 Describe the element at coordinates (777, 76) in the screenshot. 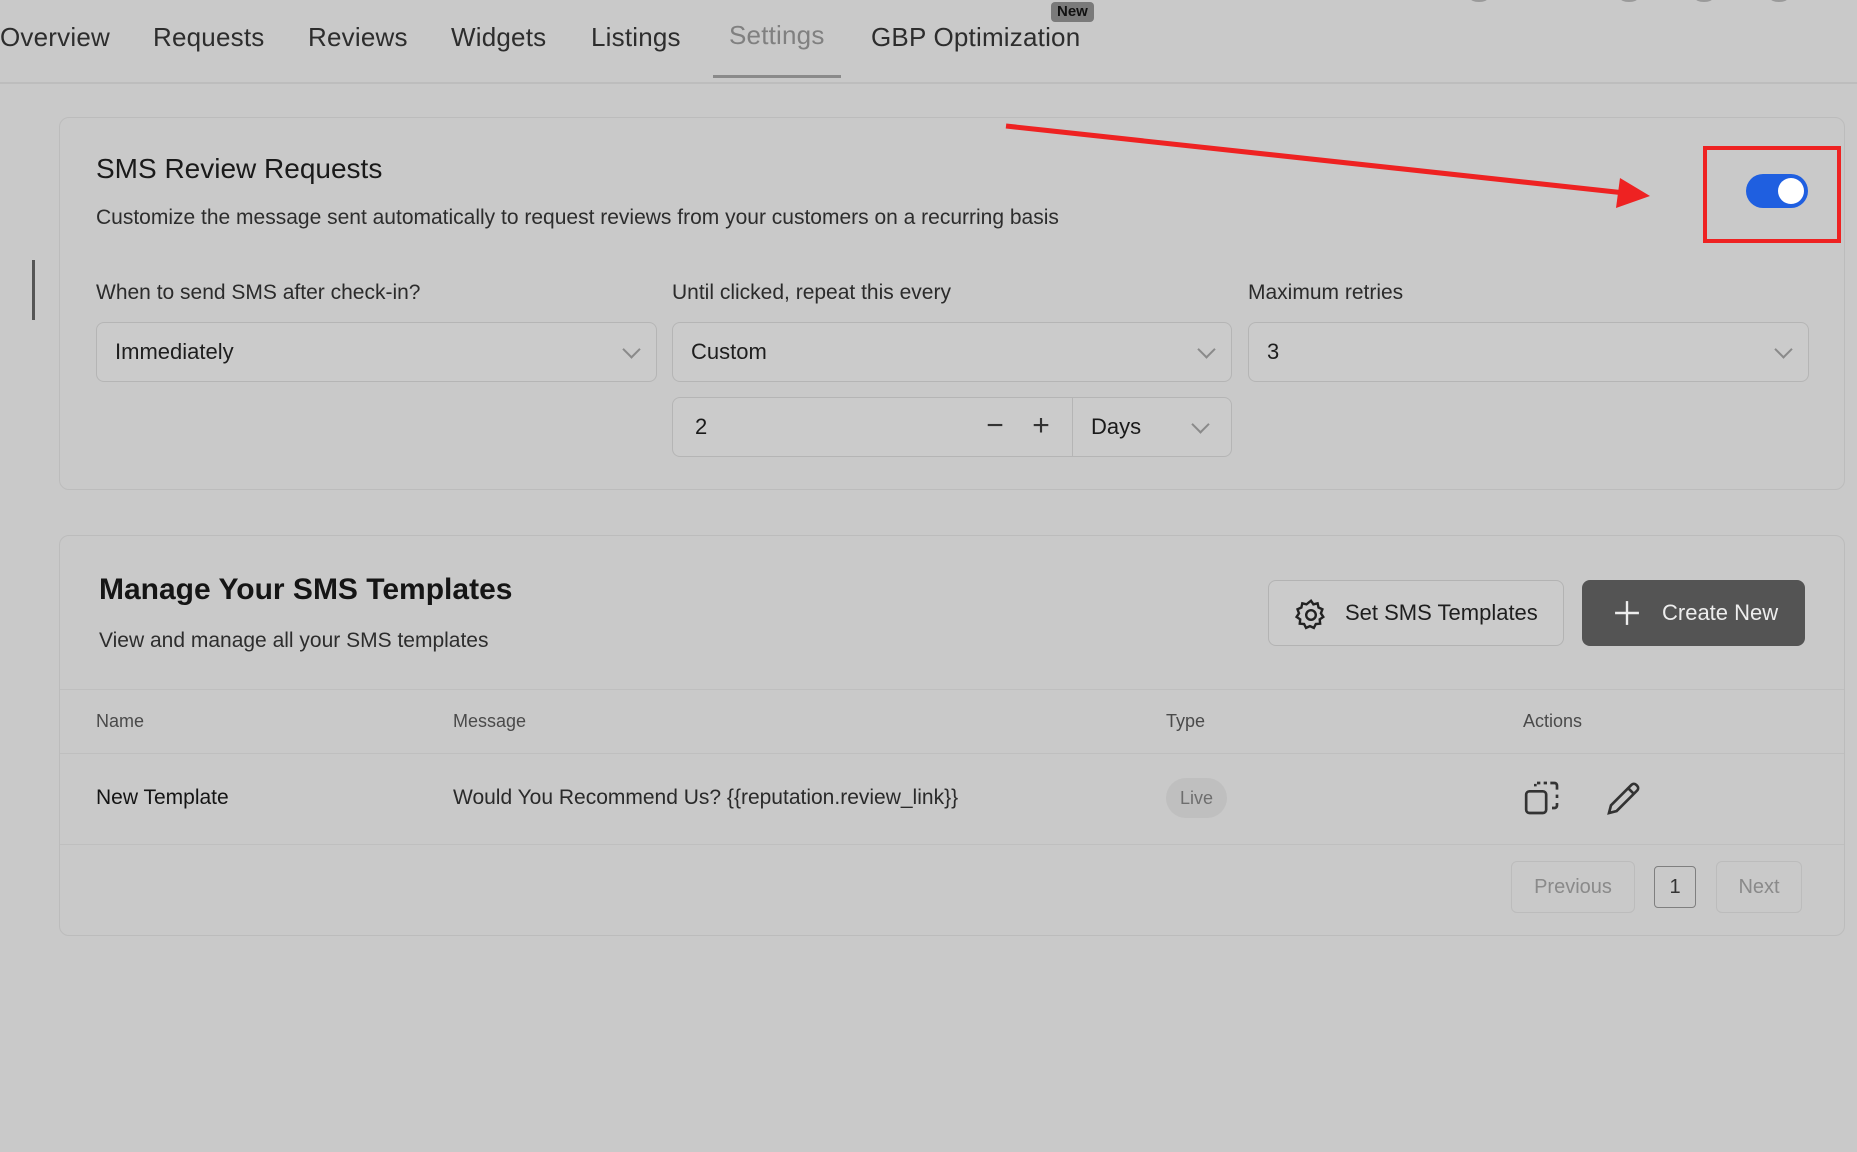

I see `active-tab-indicator` at that location.